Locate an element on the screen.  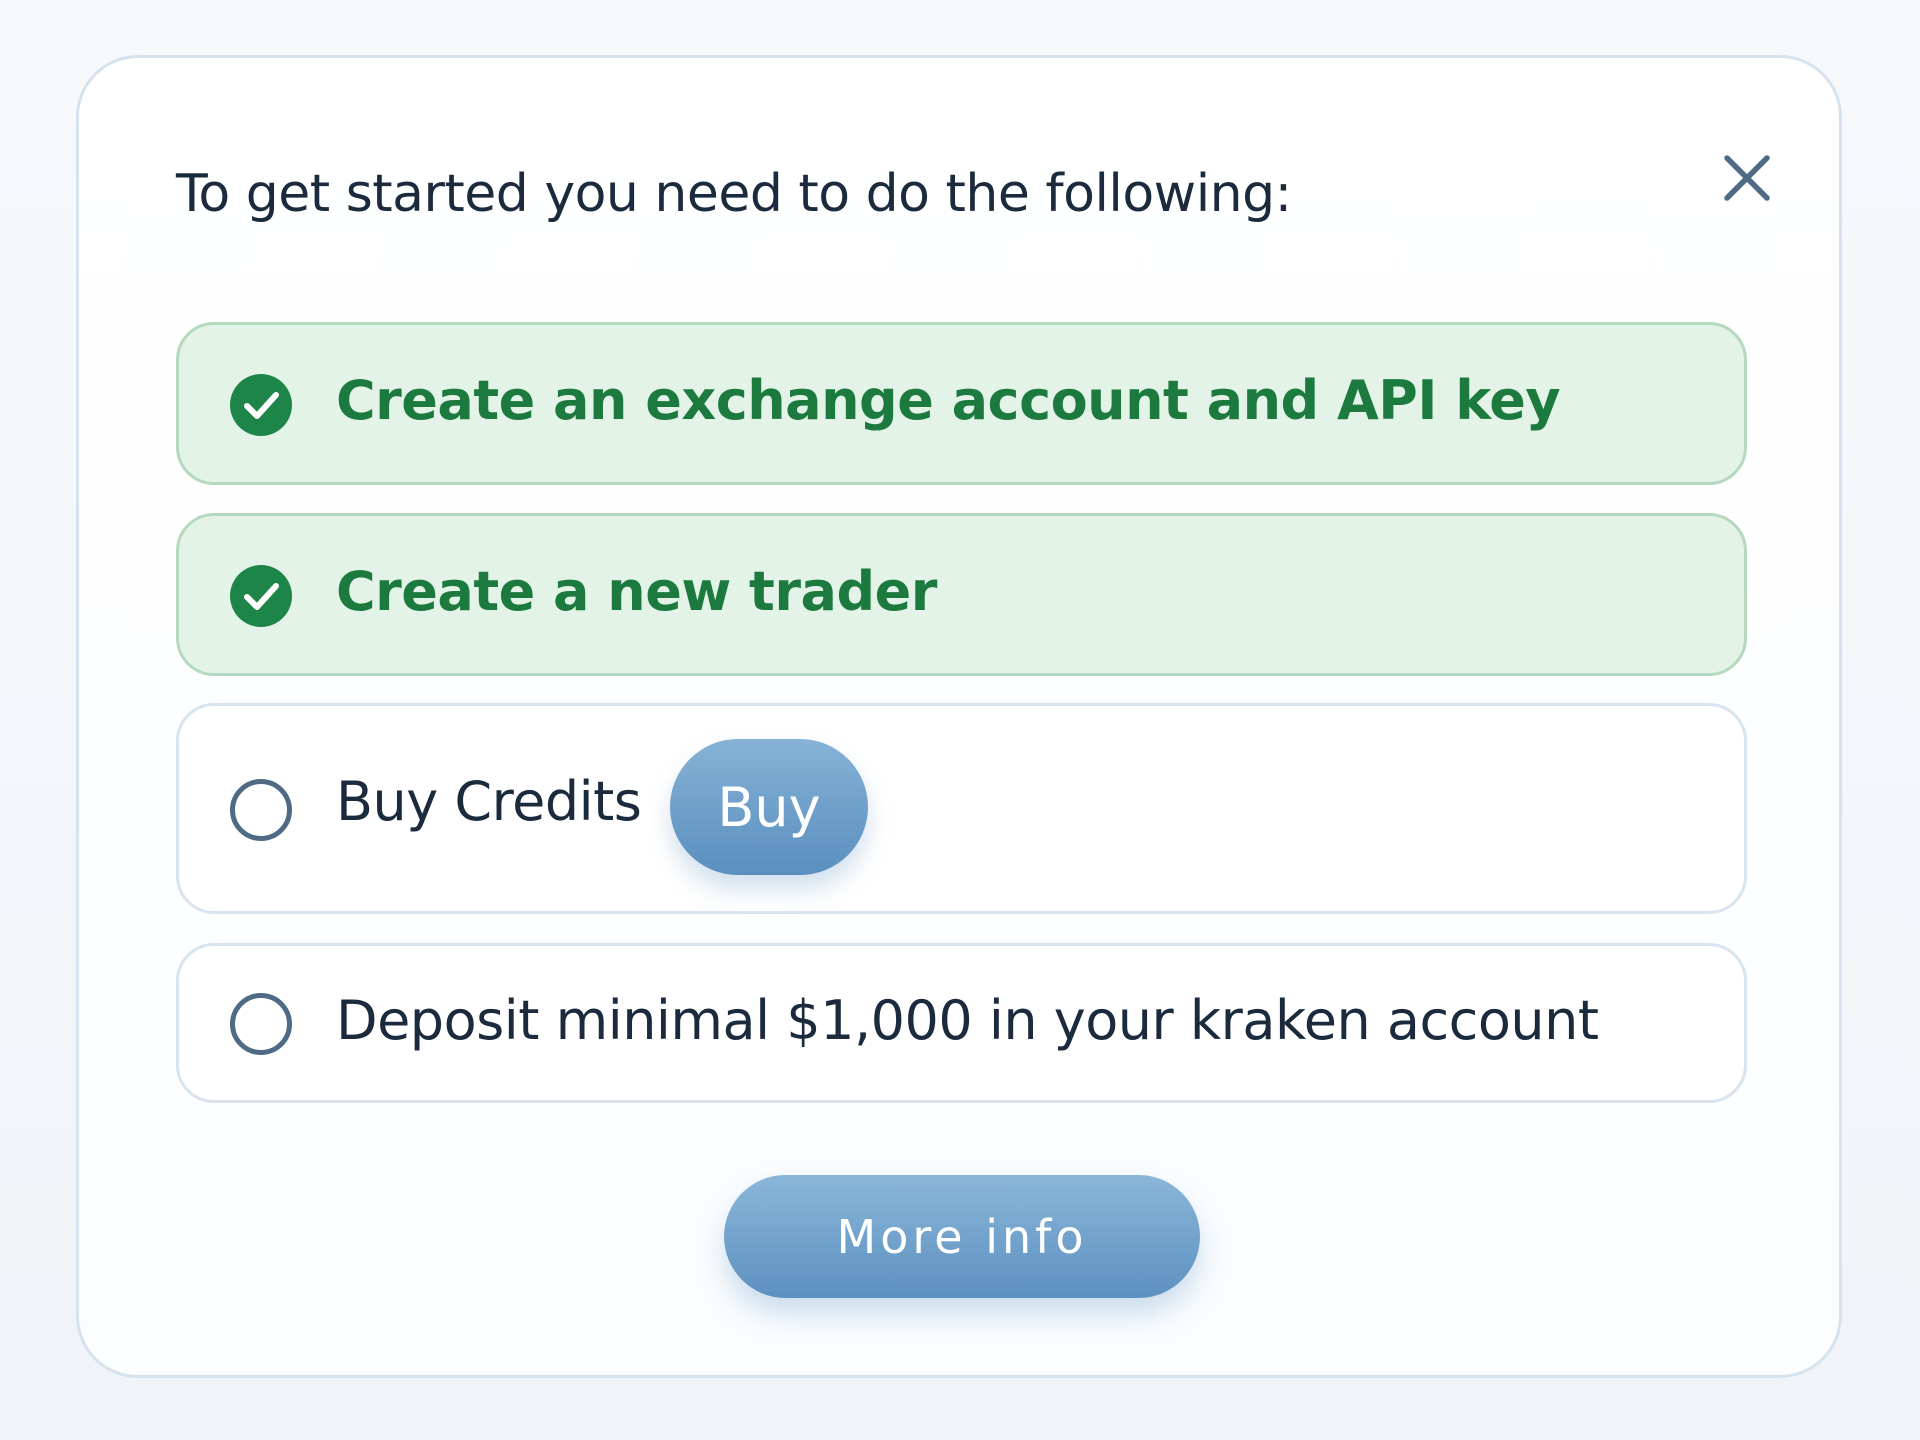
close-icon is located at coordinates (1747, 178).